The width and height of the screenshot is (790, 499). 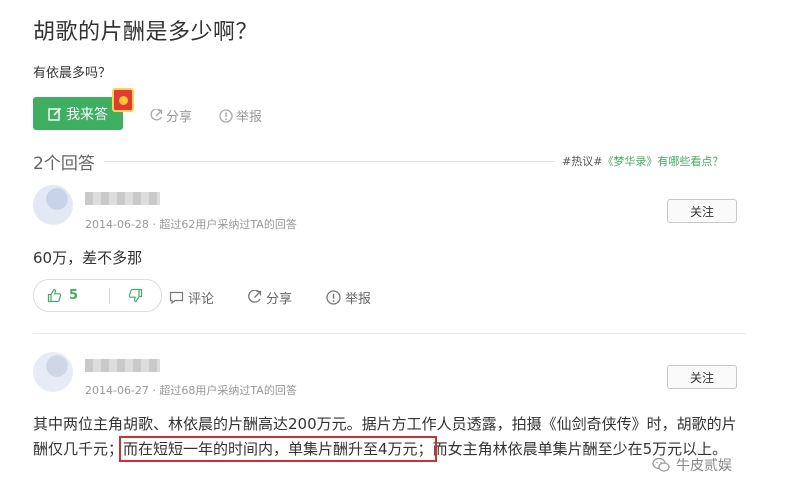 I want to click on answer-date: 2014-06-28, so click(x=117, y=224).